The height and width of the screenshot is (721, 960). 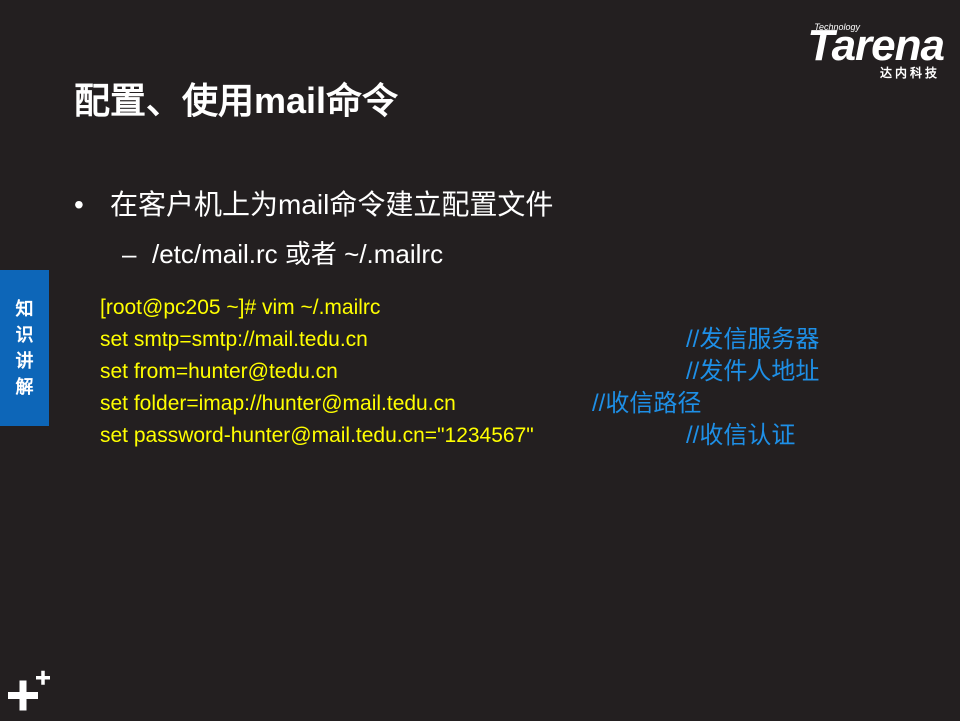 What do you see at coordinates (236, 100) in the screenshot?
I see `slide-title: 配置、使用mail命令` at bounding box center [236, 100].